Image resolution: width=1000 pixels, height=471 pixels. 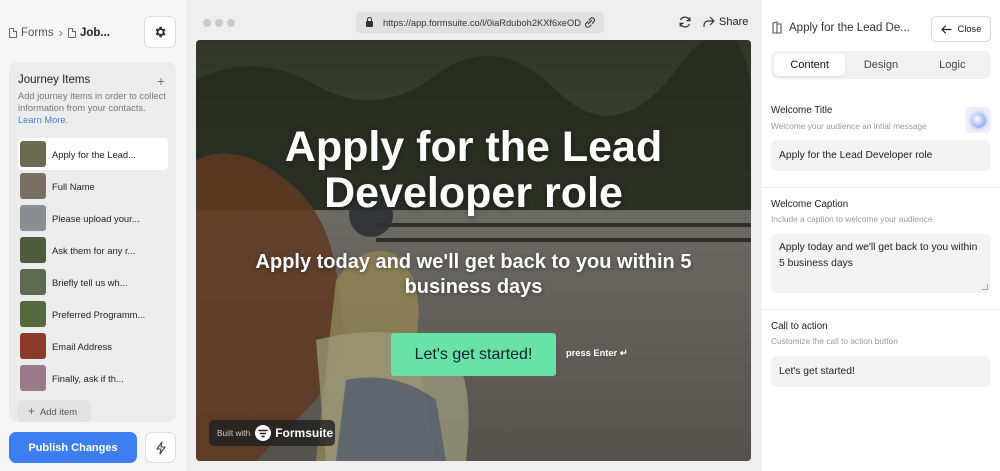 I want to click on publish-changes-button: Publish Changes, so click(x=73, y=447).